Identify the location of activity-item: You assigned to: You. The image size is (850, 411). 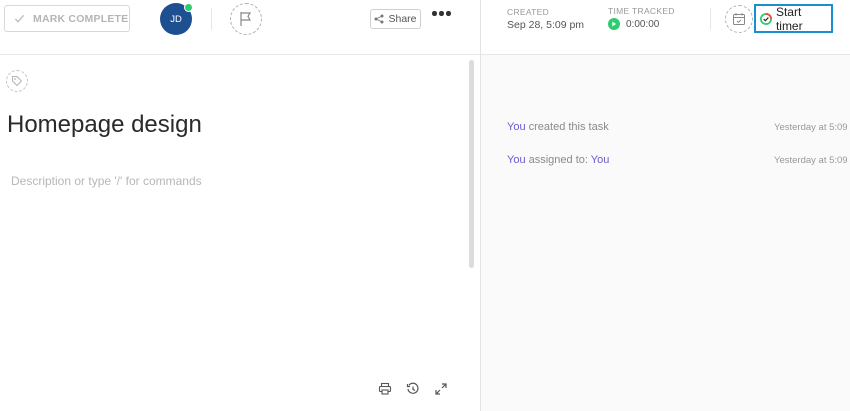
(558, 160).